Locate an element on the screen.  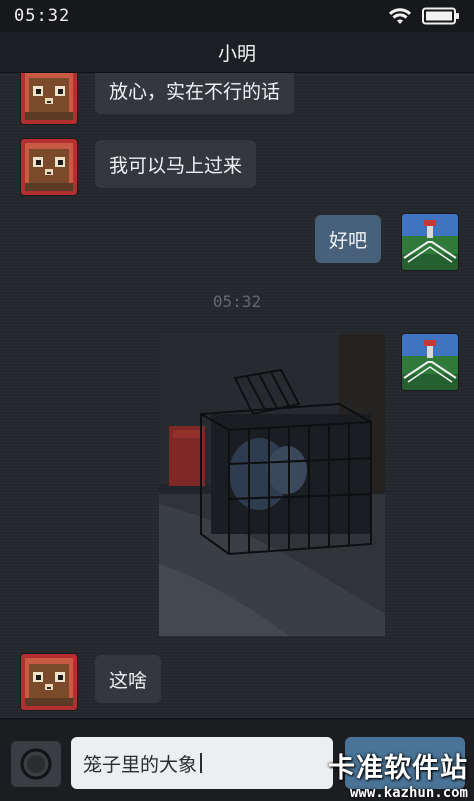
message-text: 好吧 is located at coordinates (348, 240).